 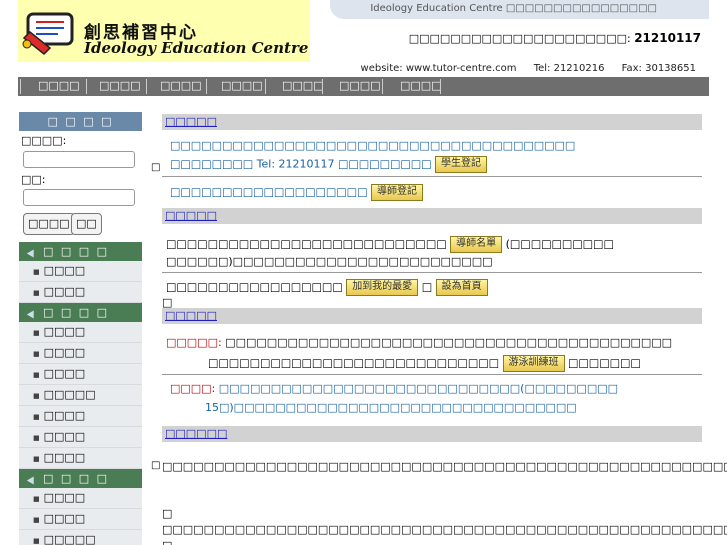 I want to click on tel-text: Tel: 21210216, so click(x=569, y=68).